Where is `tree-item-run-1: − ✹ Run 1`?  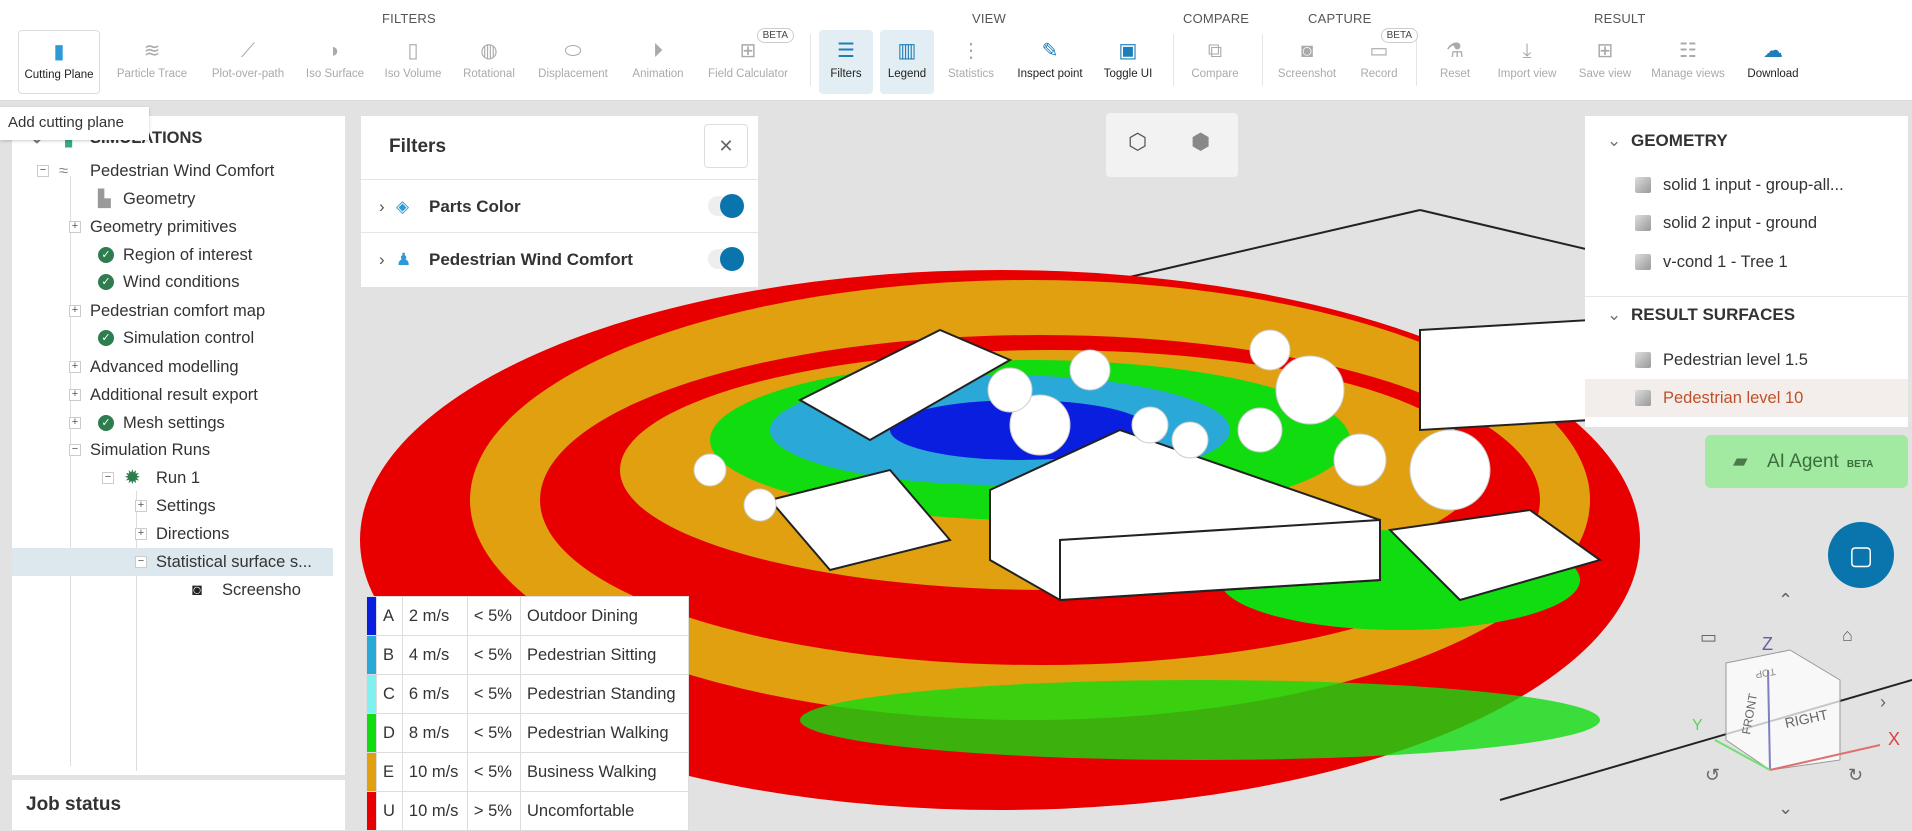
tree-item-run-1: − ✹ Run 1 is located at coordinates (172, 478).